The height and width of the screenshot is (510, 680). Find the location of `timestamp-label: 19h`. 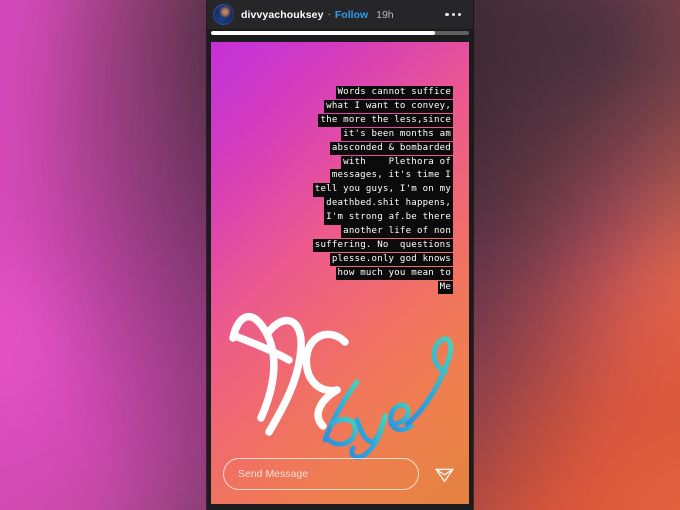

timestamp-label: 19h is located at coordinates (385, 14).